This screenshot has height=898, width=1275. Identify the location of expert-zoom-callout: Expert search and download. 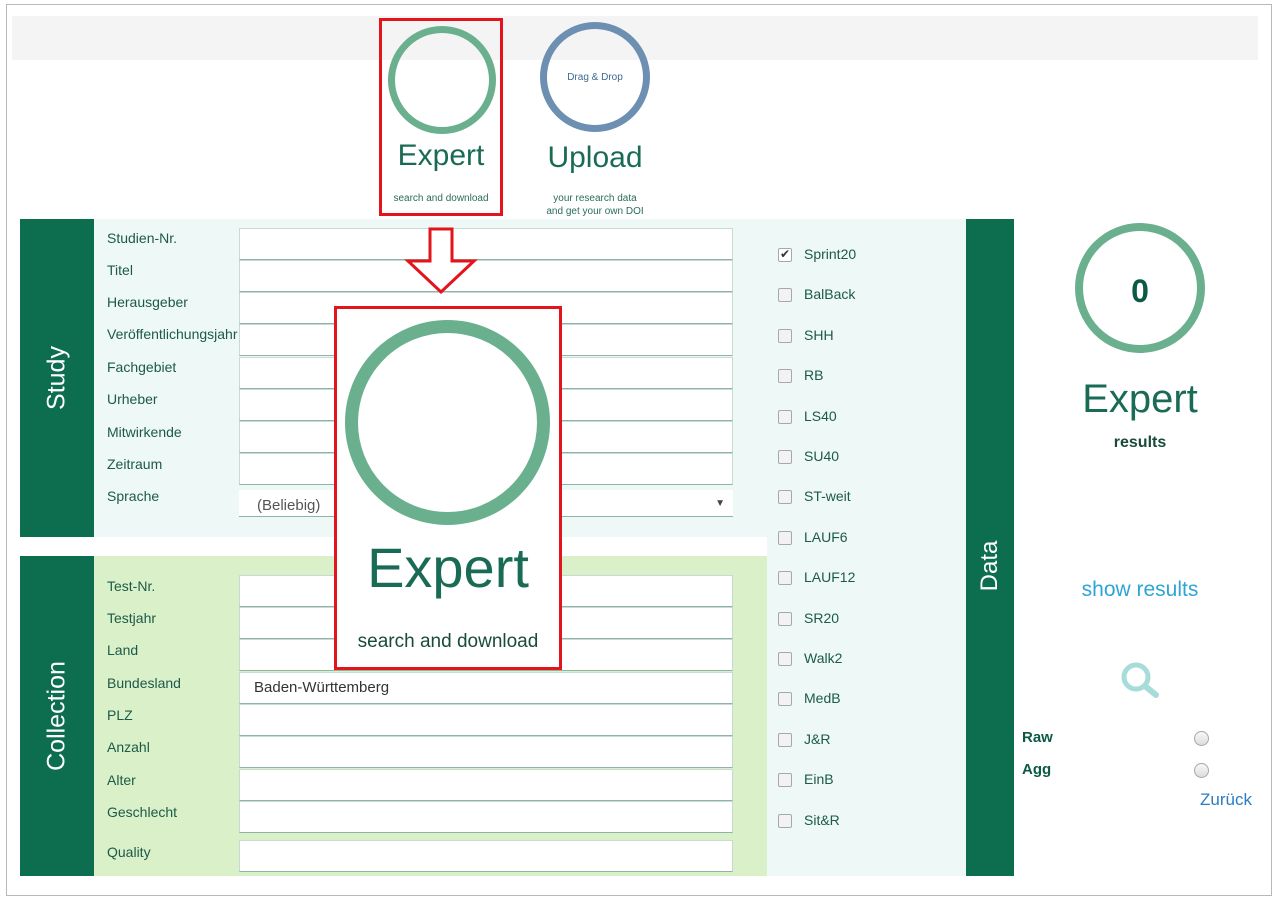
(448, 488).